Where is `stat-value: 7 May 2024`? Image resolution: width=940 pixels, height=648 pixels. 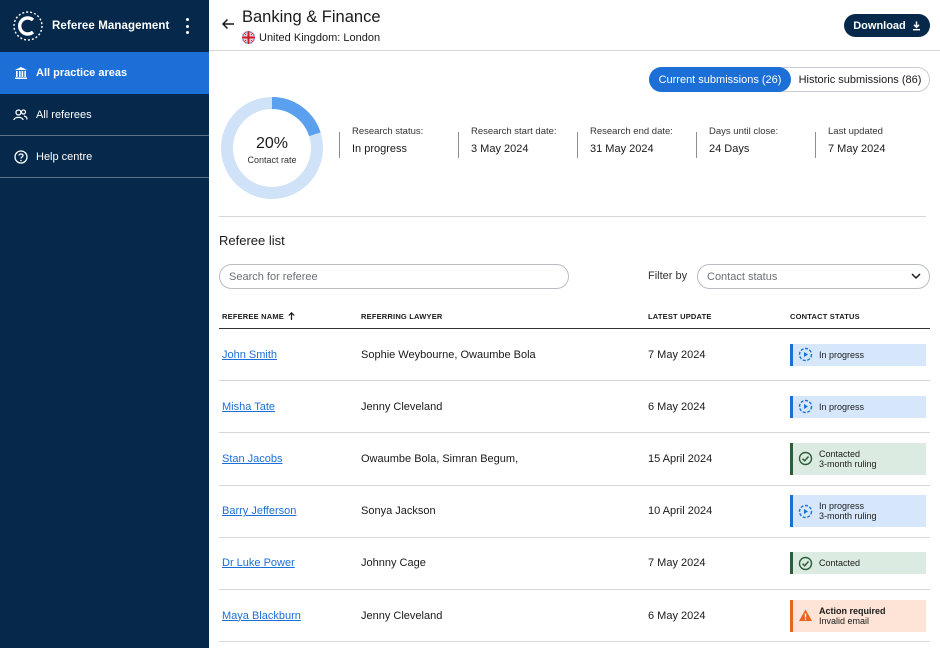
stat-value: 7 May 2024 is located at coordinates (857, 149).